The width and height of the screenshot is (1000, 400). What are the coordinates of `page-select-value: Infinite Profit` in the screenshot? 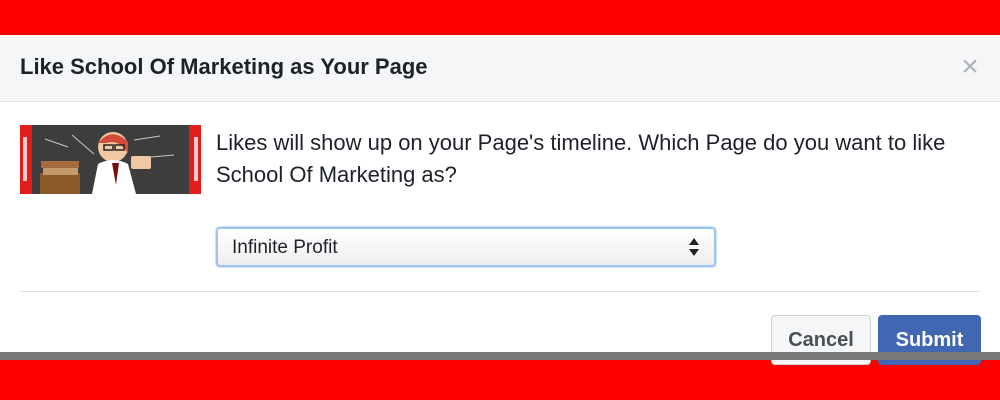 It's located at (285, 247).